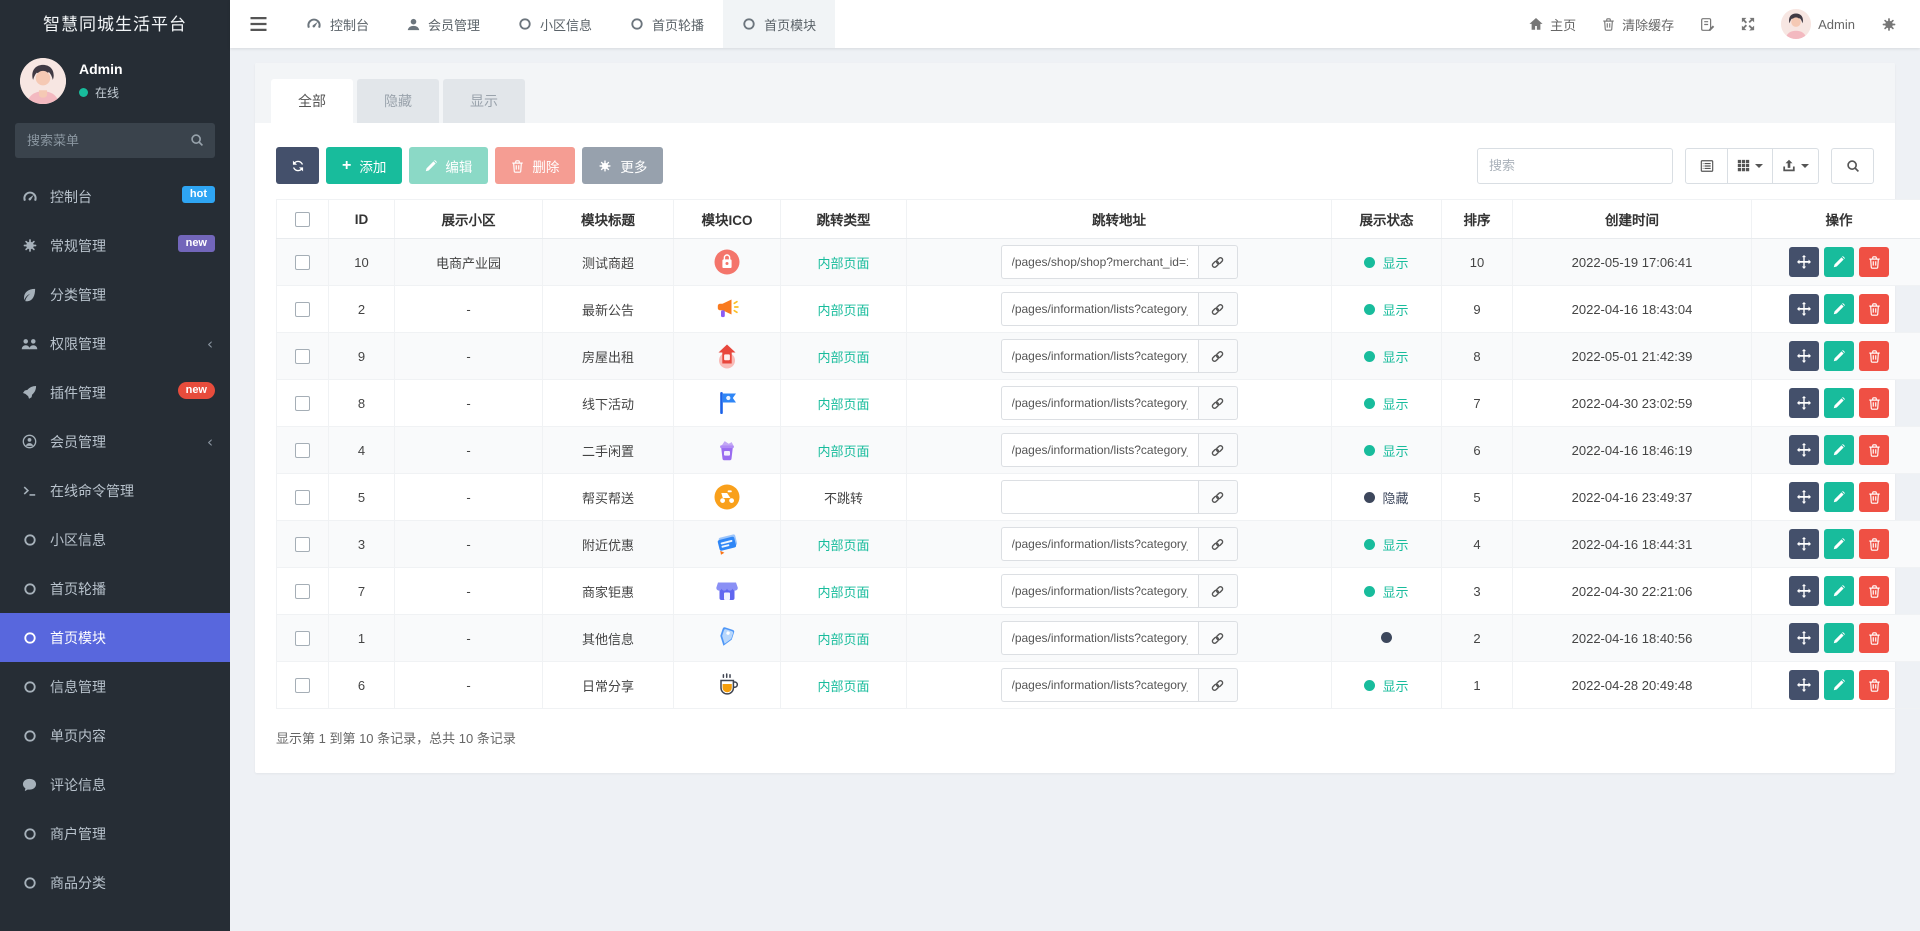  What do you see at coordinates (115, 784) in the screenshot?
I see `sidebar-item-评论信息: 评论信息` at bounding box center [115, 784].